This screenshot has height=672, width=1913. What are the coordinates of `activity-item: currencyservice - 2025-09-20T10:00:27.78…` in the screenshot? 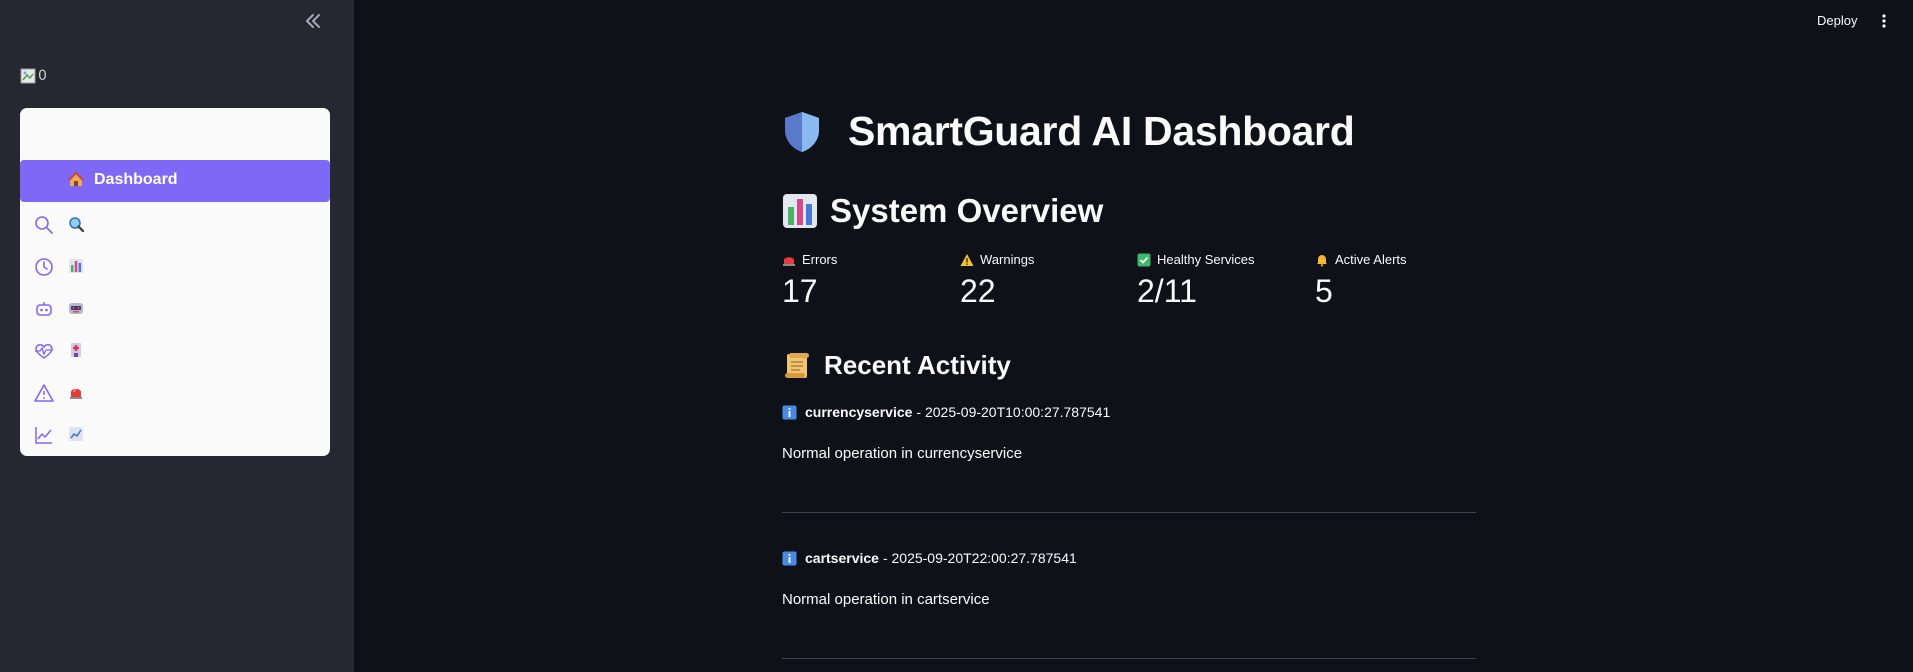 It's located at (1129, 433).